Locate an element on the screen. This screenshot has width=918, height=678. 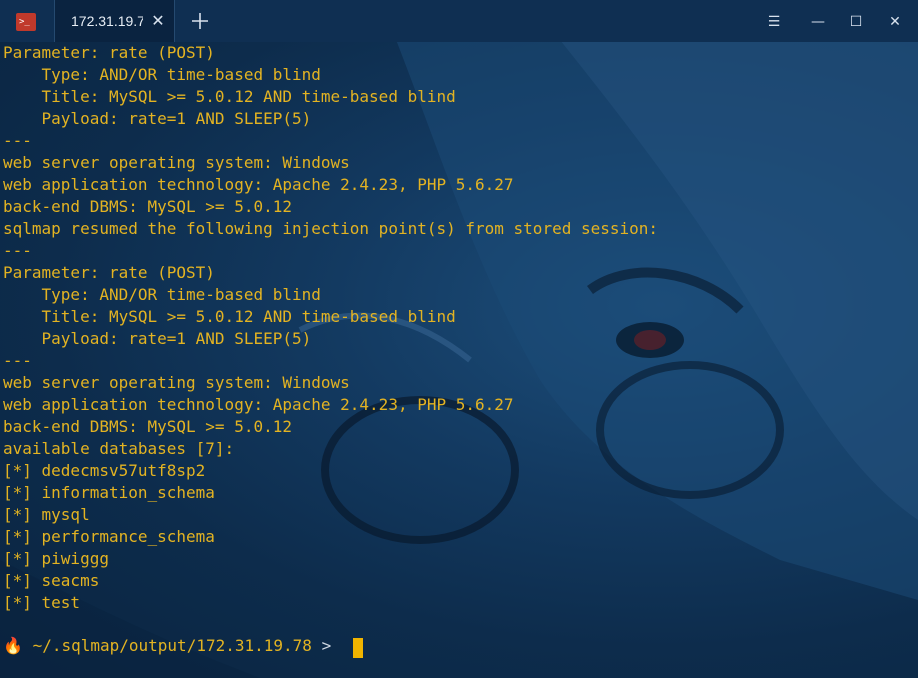
terminal-line: [*] test is located at coordinates (42, 602).